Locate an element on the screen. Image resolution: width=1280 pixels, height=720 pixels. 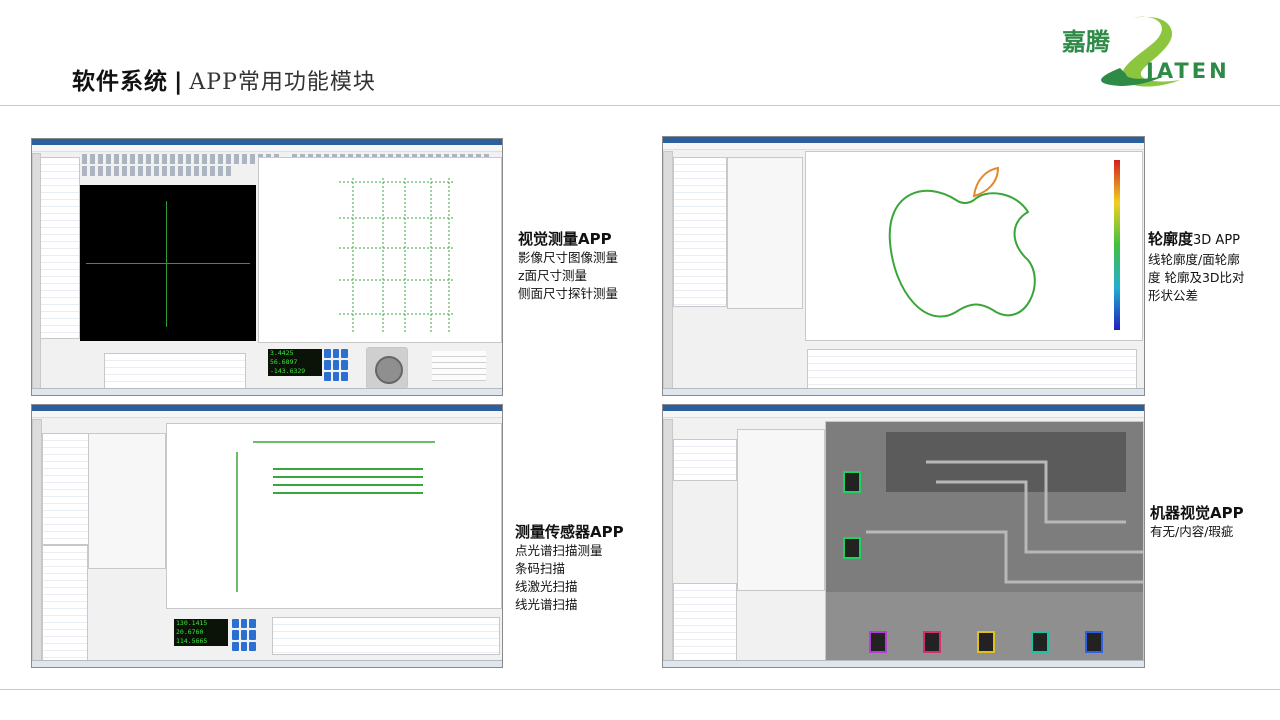
contour-3d-description: 轮廓度3D APP 线轮廓度/面轮廓 度 轮廓及3D比对 形状公差 is located at coordinates (1196, 267).